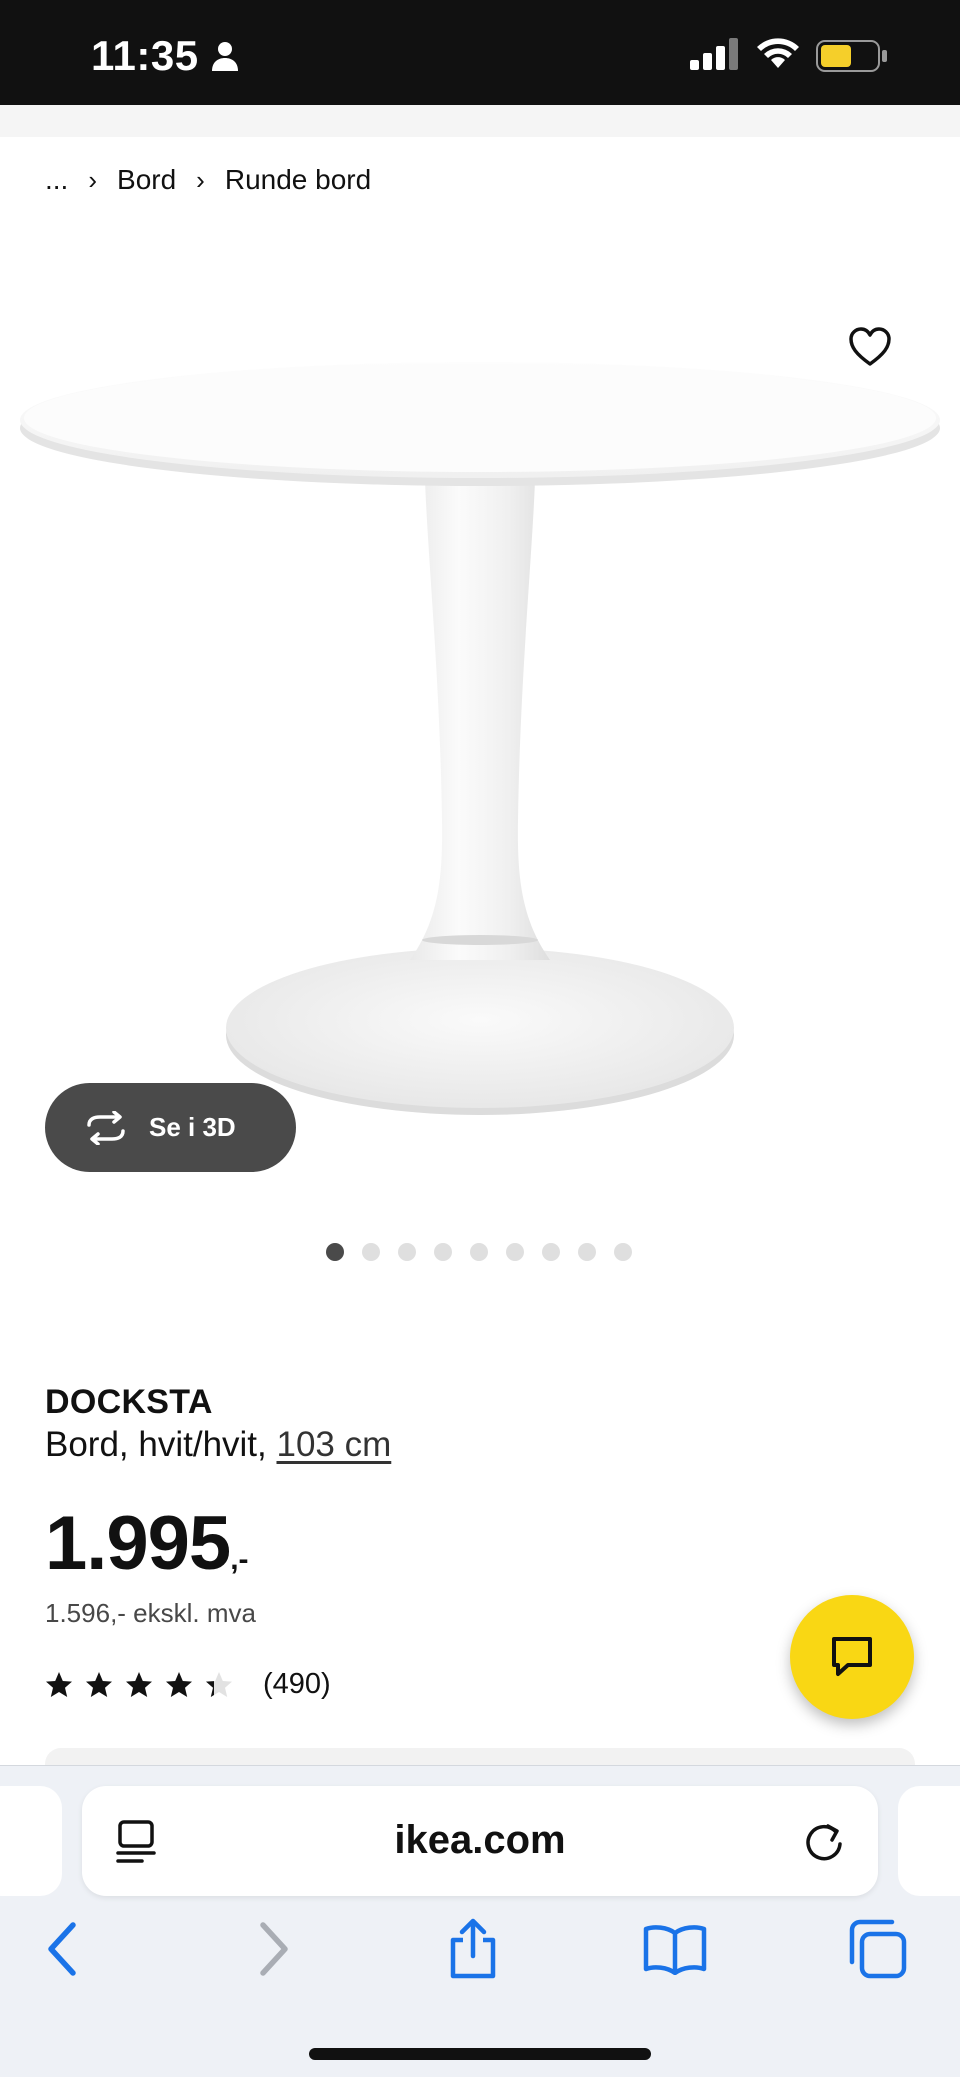 This screenshot has width=960, height=2077. Describe the element at coordinates (824, 1843) in the screenshot. I see `reload-icon` at that location.